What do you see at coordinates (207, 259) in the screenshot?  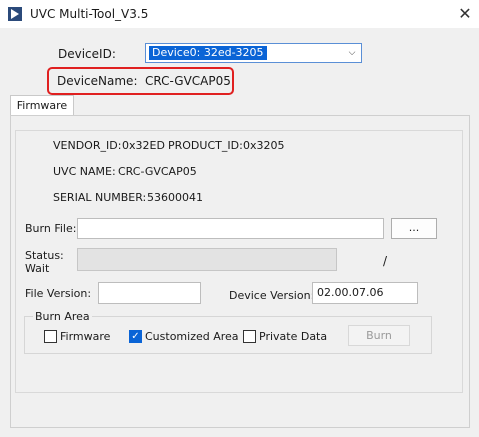 I see `progress-bar` at bounding box center [207, 259].